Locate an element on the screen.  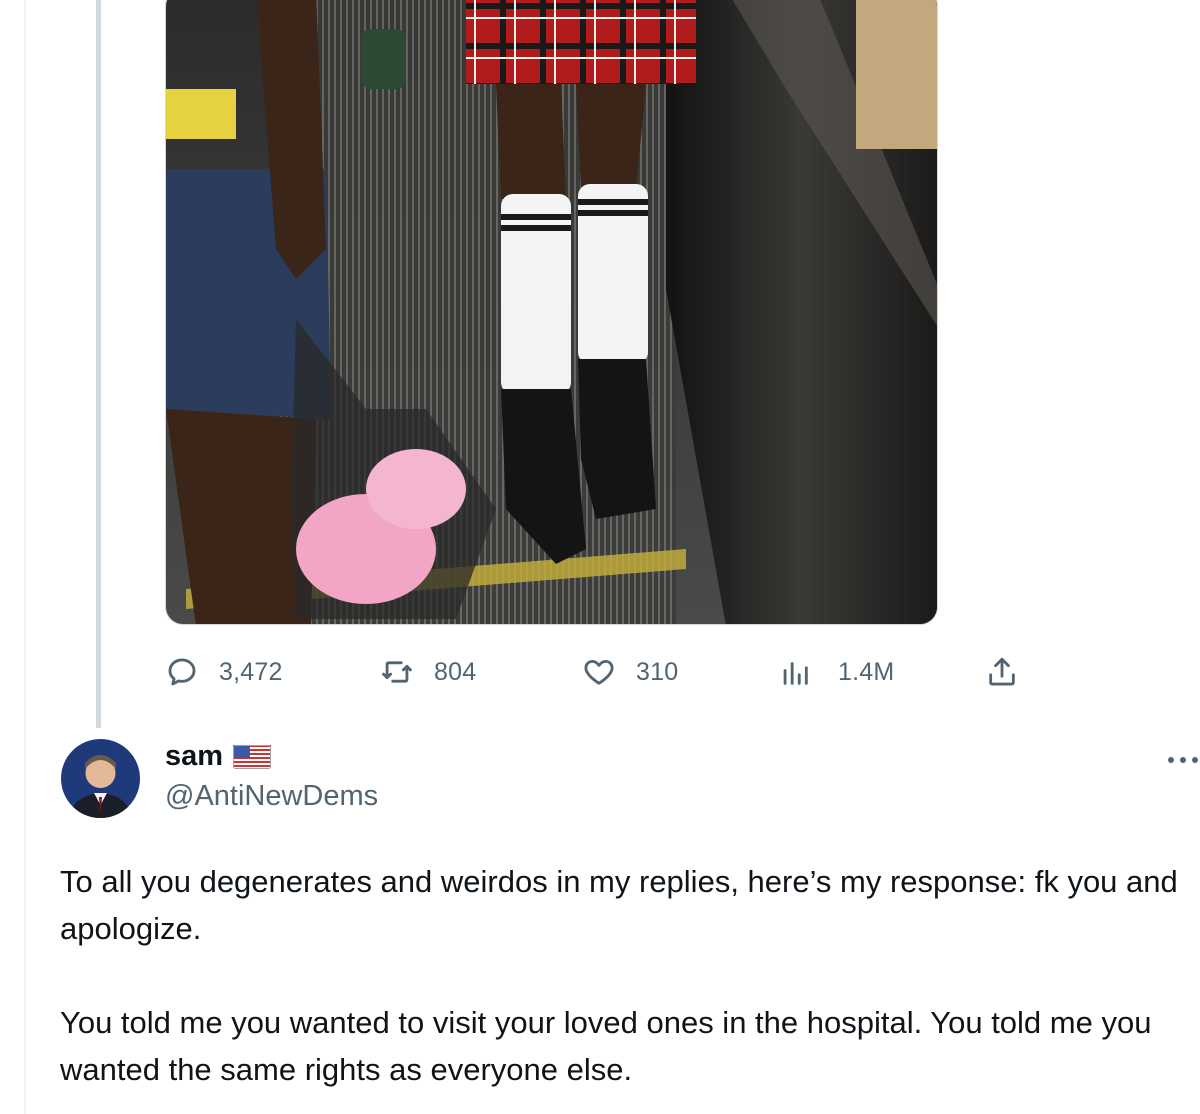
analytics-bars-icon is located at coordinates (795, 673).